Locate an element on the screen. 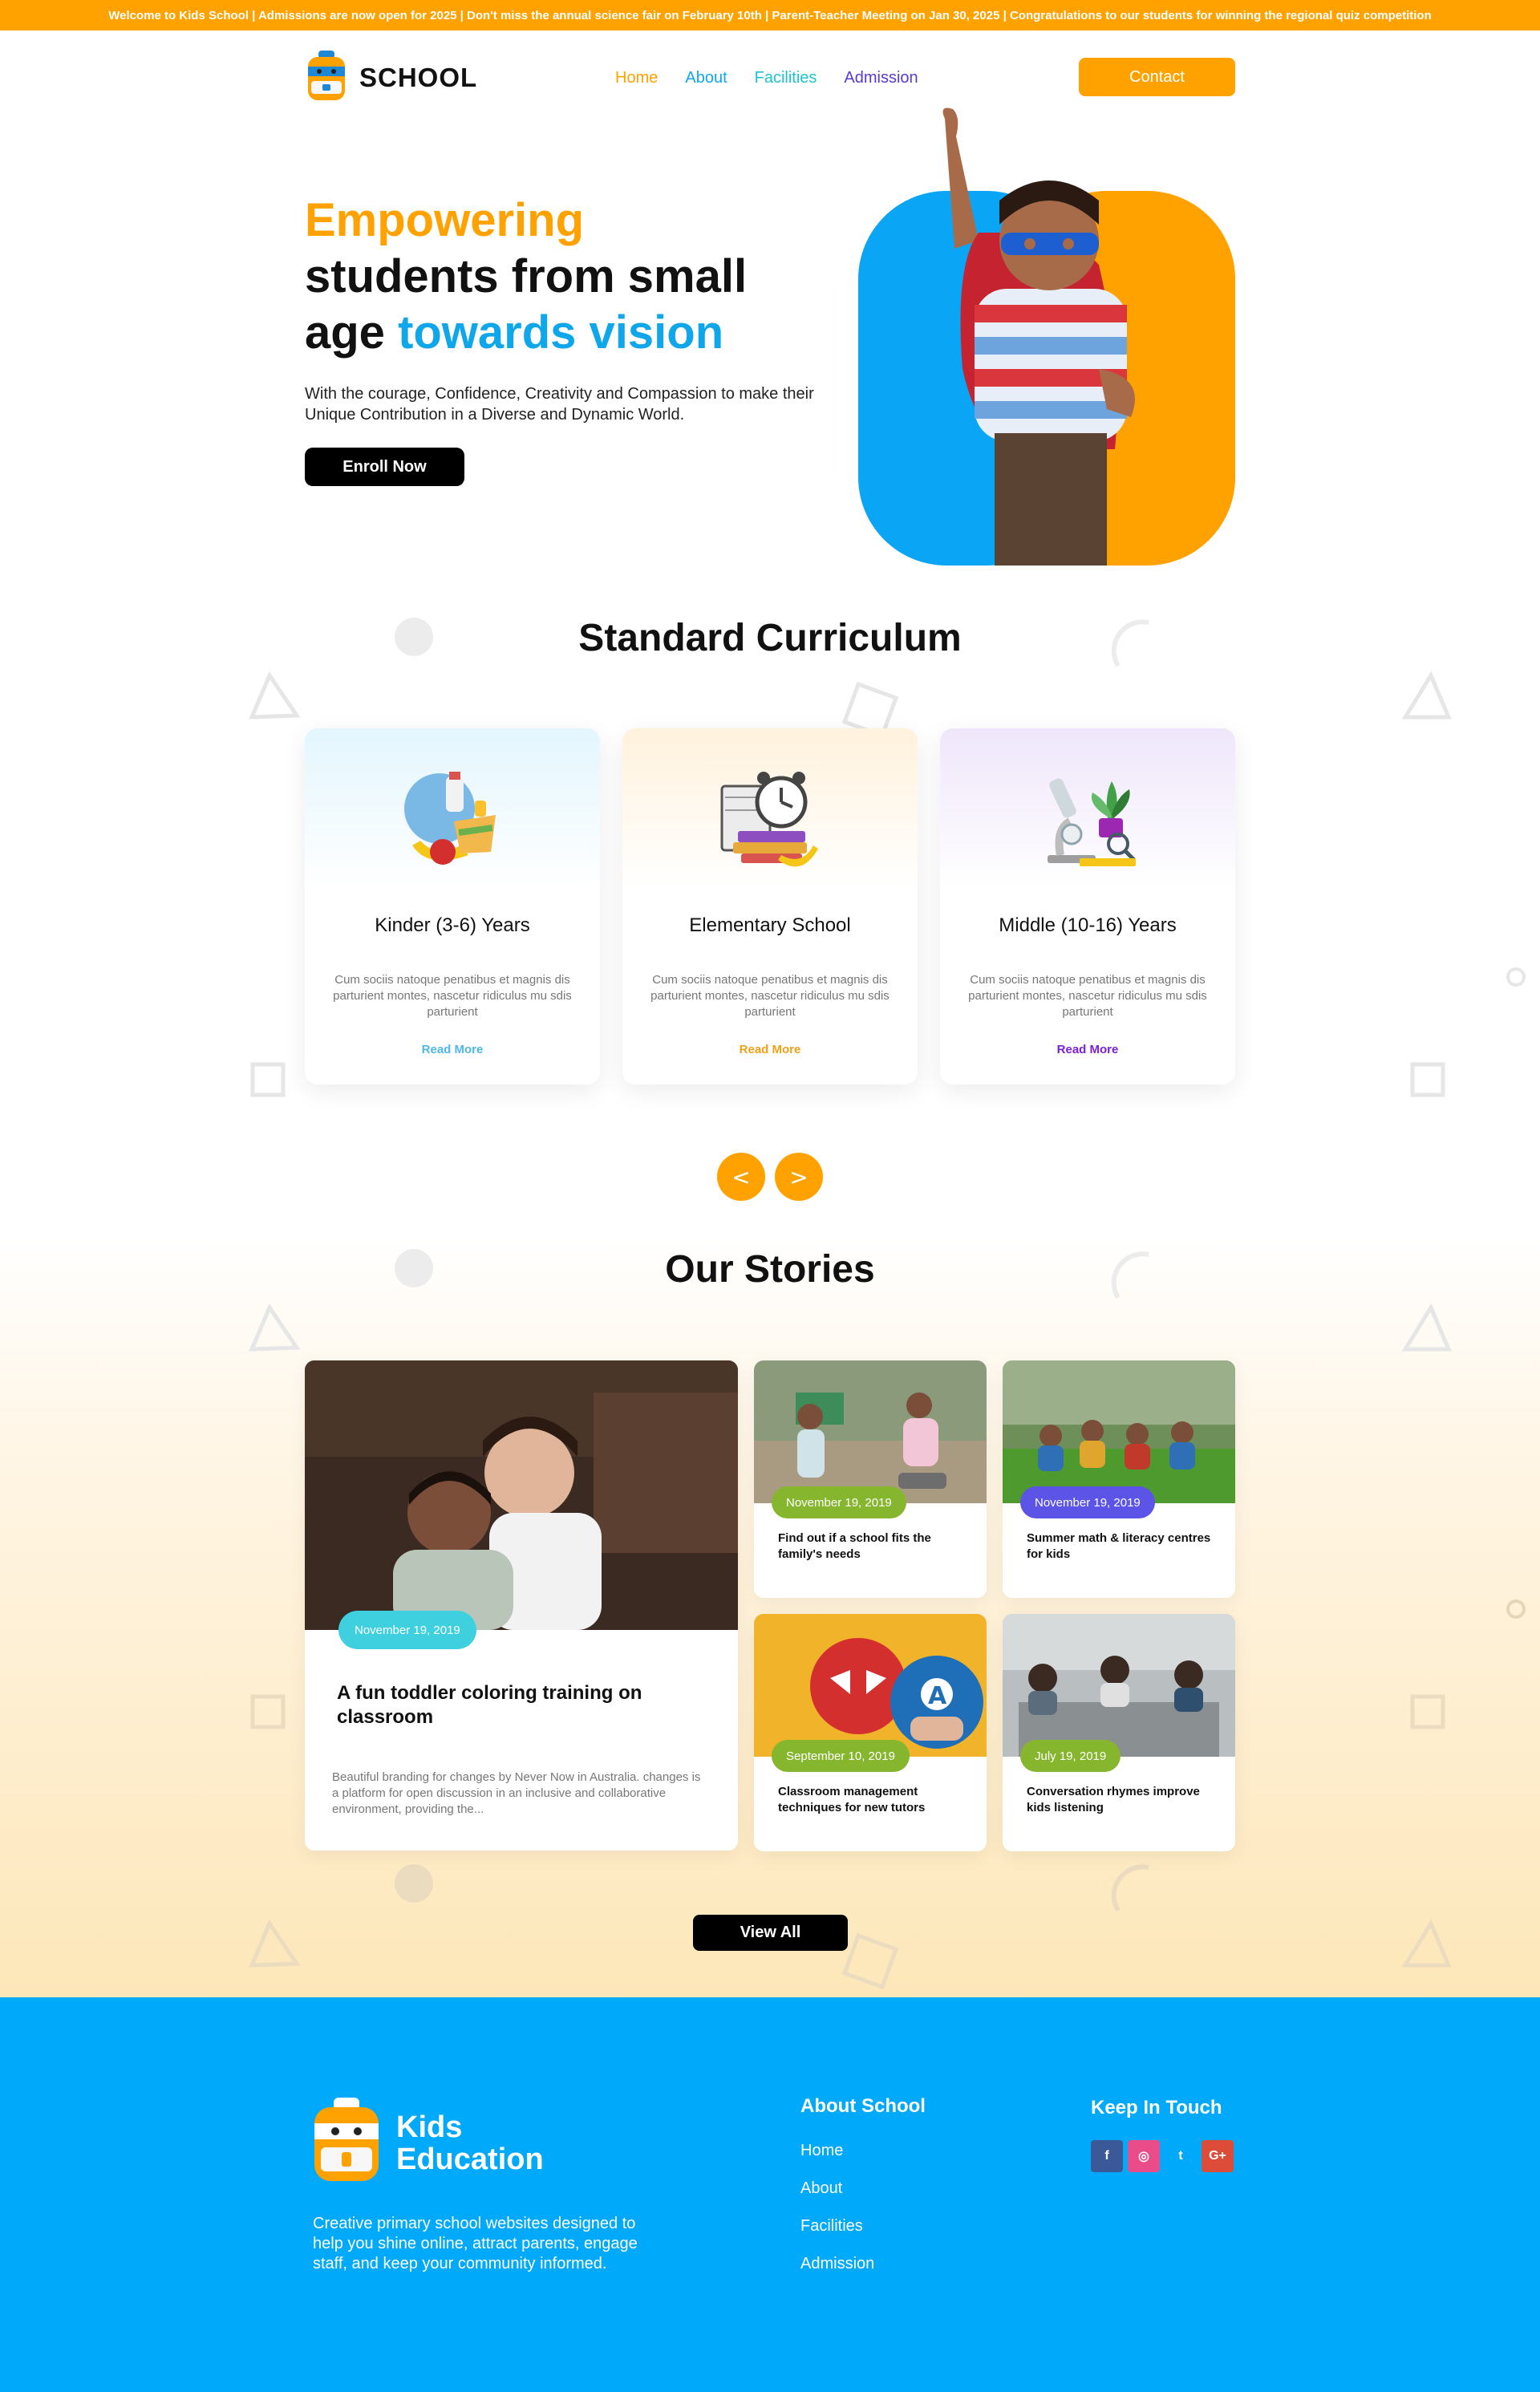  keep-in-touch-title: Keep In Touch is located at coordinates (1156, 2107).